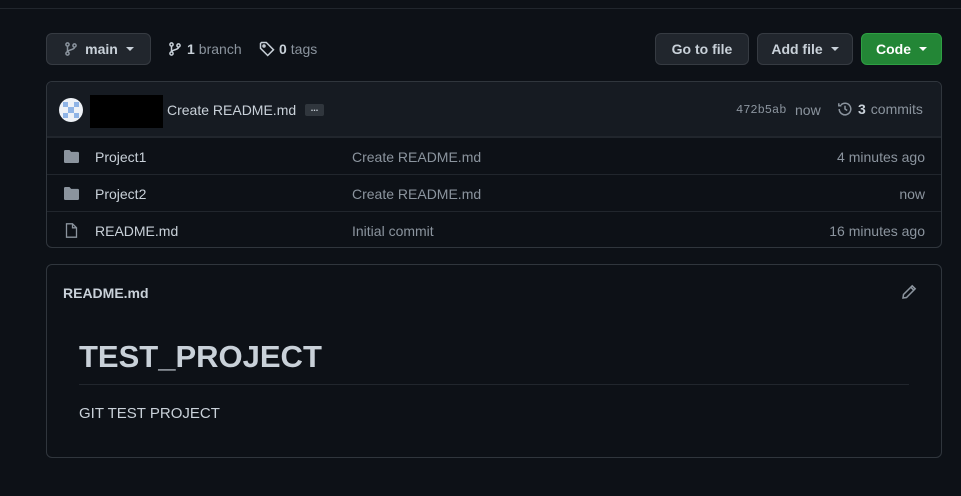 The height and width of the screenshot is (496, 961). What do you see at coordinates (120, 194) in the screenshot?
I see `file-name: Project2` at bounding box center [120, 194].